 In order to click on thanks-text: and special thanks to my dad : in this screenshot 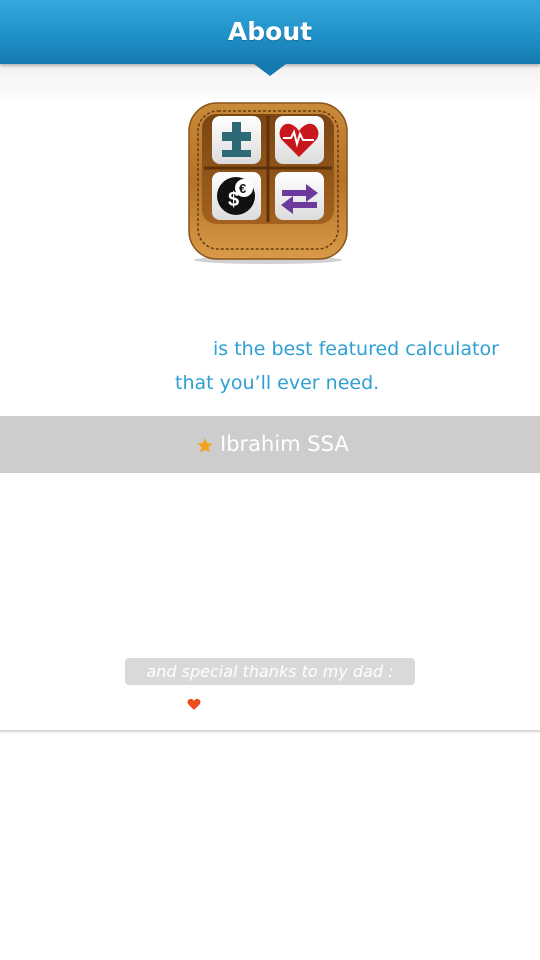, I will do `click(270, 671)`.